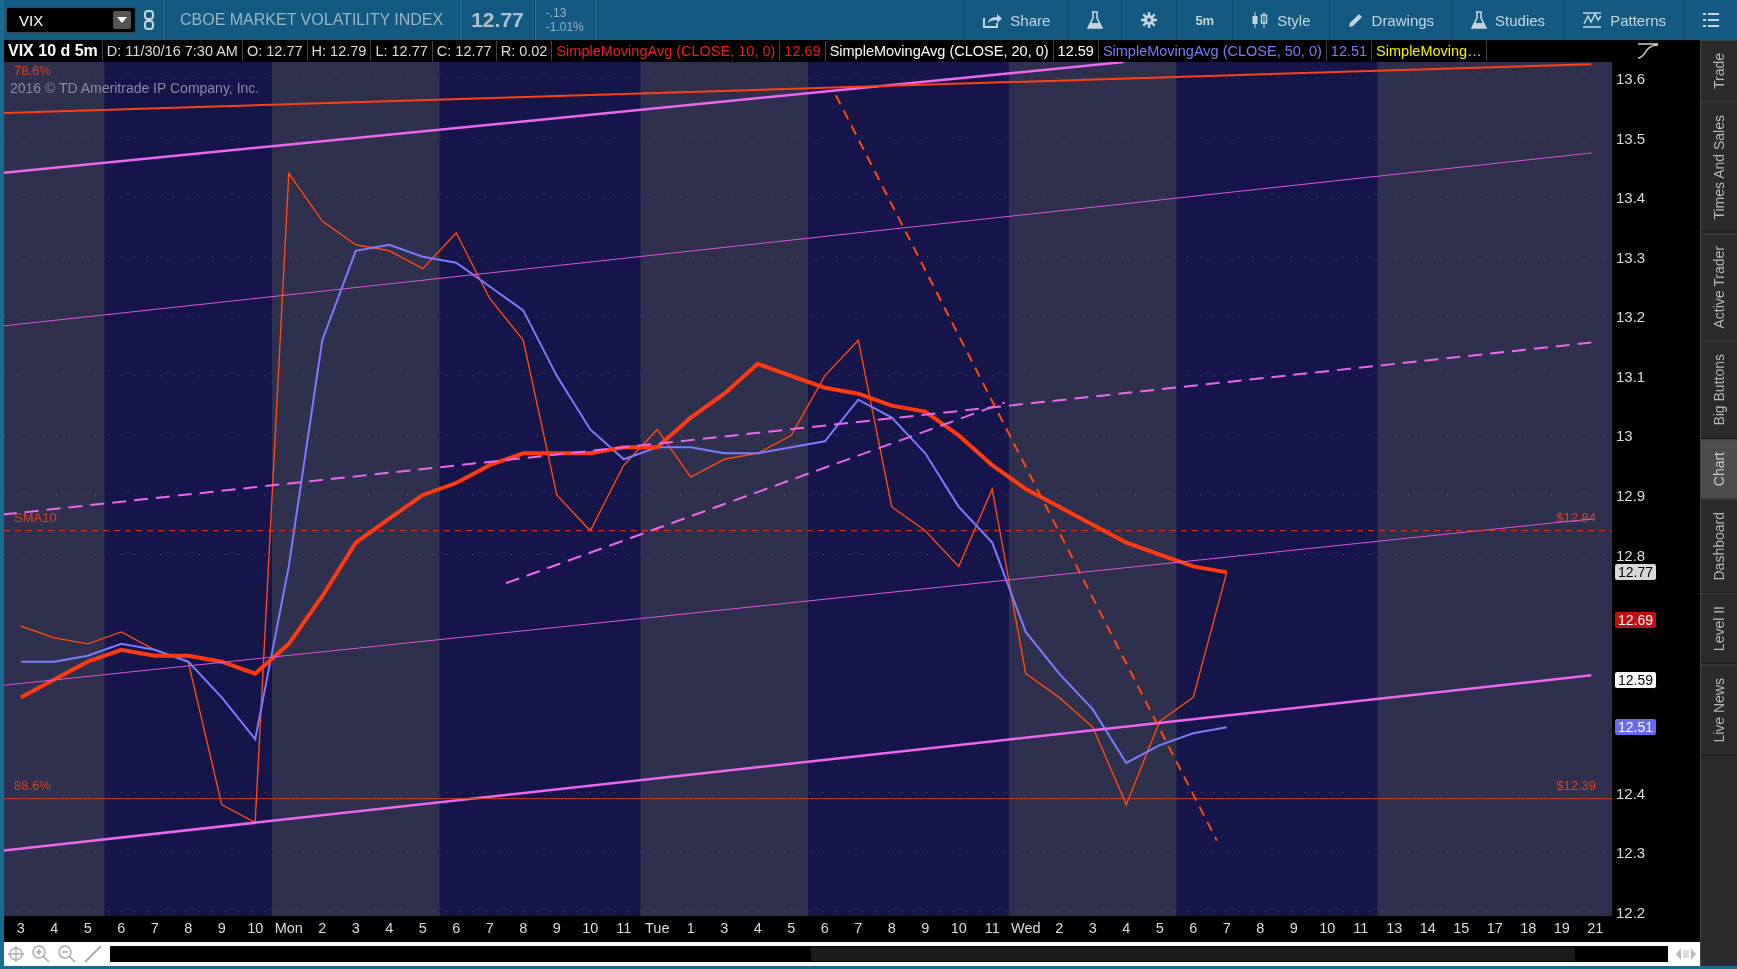 The height and width of the screenshot is (969, 1737). What do you see at coordinates (1636, 620) in the screenshot?
I see `price-tag: 12.69` at bounding box center [1636, 620].